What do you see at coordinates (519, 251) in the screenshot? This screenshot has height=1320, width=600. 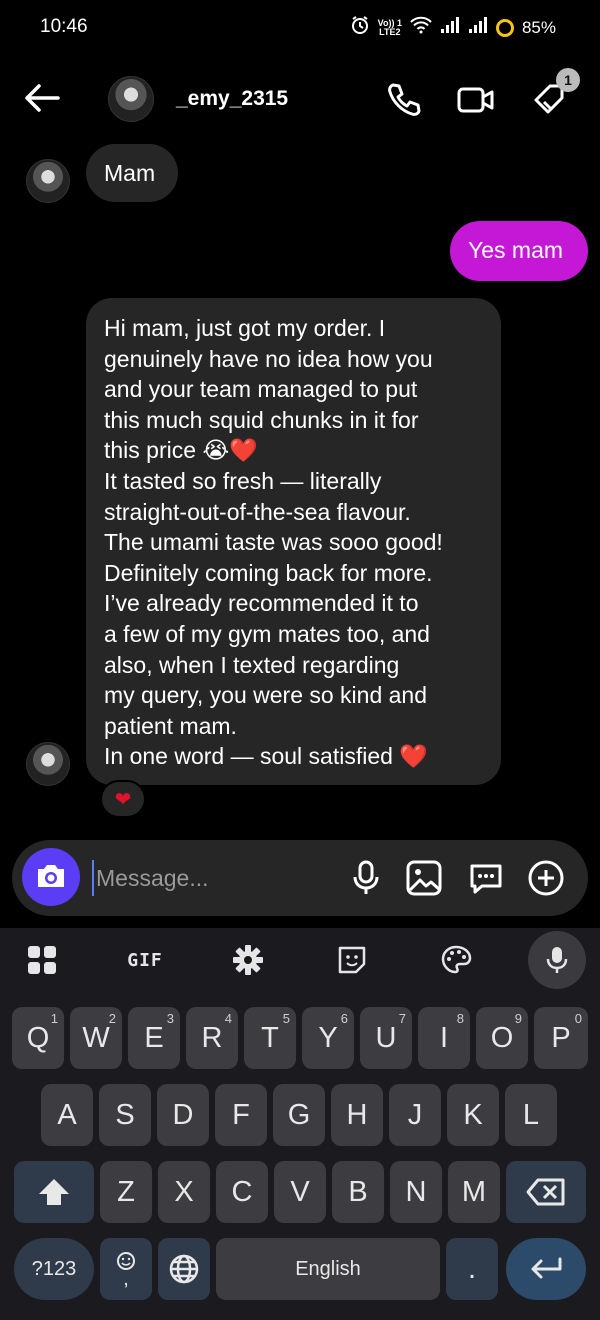 I see `message-bubble-outgoing: Yes mam` at bounding box center [519, 251].